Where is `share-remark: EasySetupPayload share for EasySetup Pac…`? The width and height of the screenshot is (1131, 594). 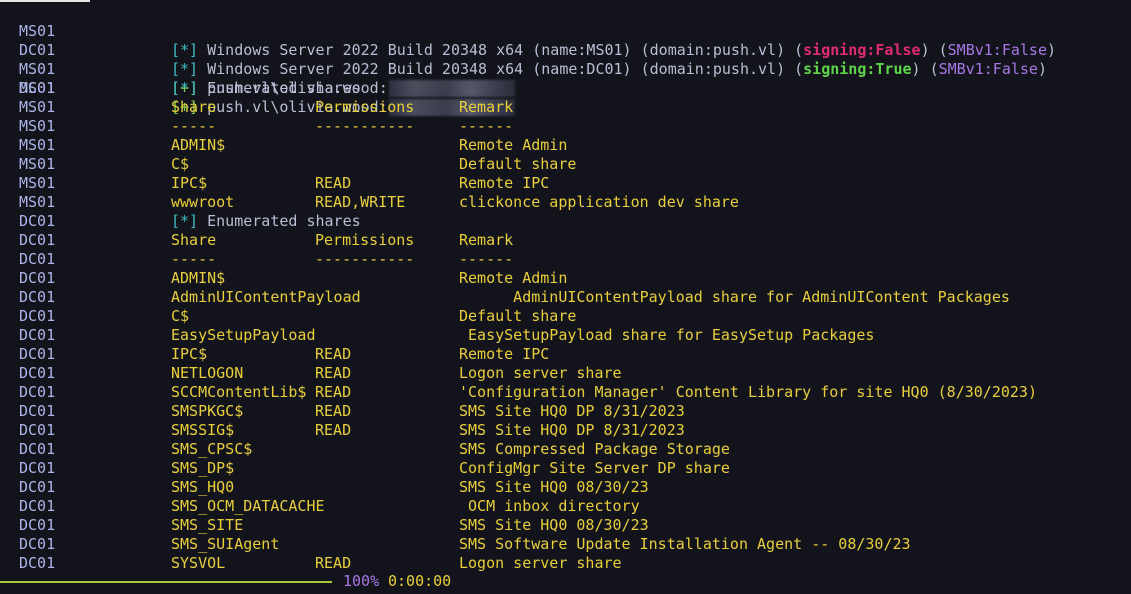 share-remark: EasySetupPayload share for EasySetup Pac… is located at coordinates (667, 335).